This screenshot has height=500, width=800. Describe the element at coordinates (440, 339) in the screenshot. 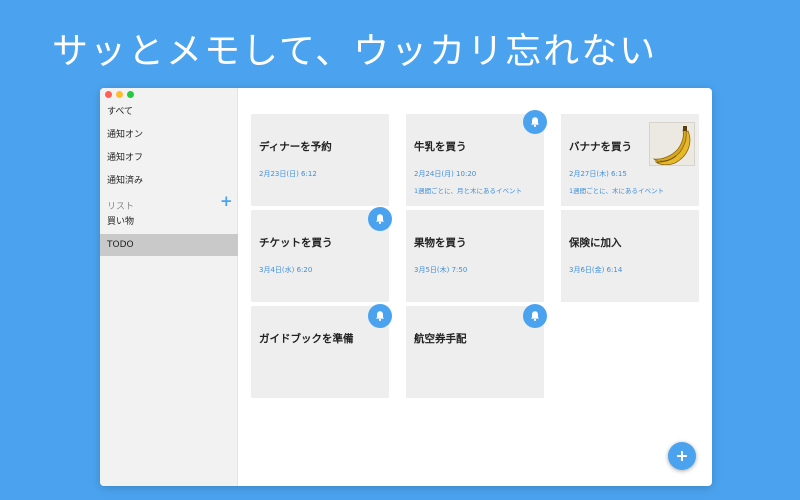

I see `reminder-title: 航空券手配` at that location.